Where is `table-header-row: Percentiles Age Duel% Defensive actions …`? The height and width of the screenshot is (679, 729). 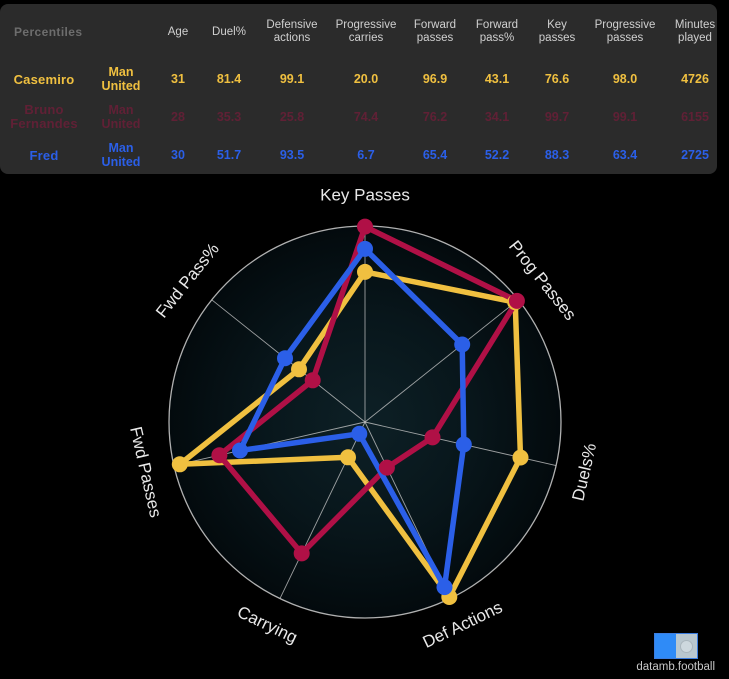 table-header-row: Percentiles Age Duel% Defensive actions … is located at coordinates (364, 32).